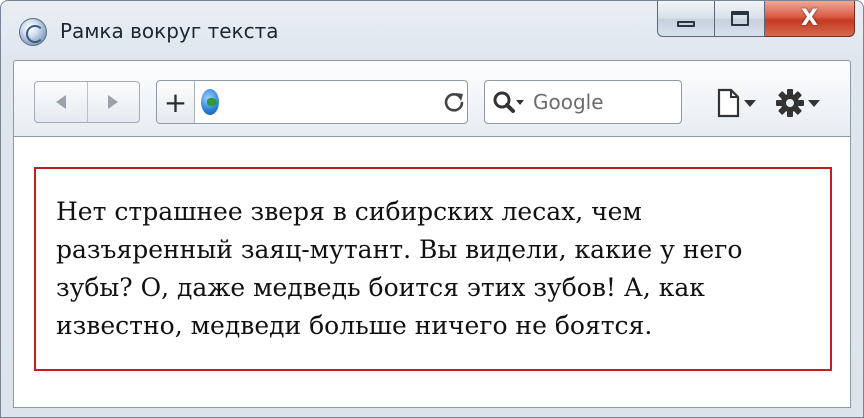  I want to click on gear-icon, so click(790, 103).